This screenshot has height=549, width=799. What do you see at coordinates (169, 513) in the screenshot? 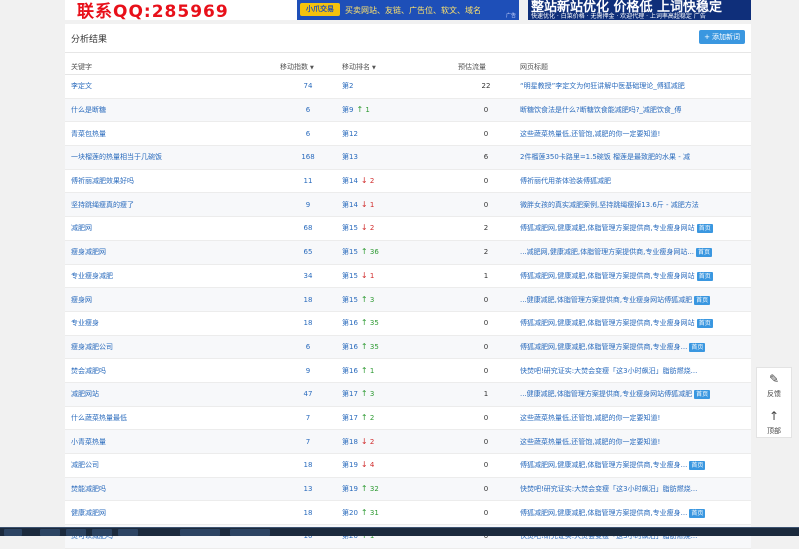
I see `keyword-link: 健康减肥网` at bounding box center [169, 513].